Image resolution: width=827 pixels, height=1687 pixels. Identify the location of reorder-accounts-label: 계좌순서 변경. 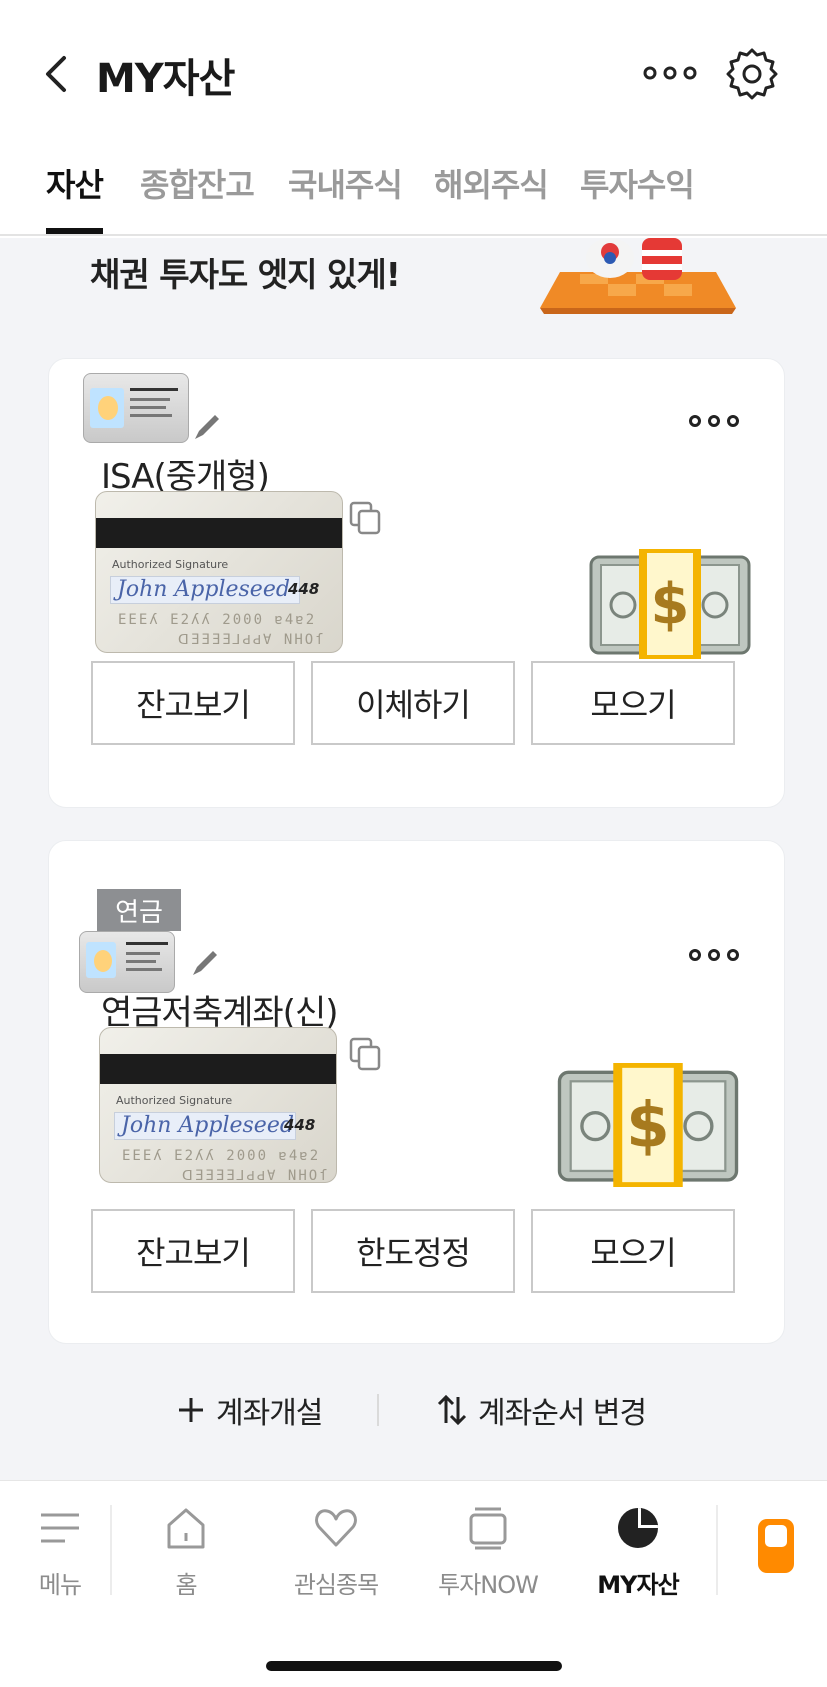
(562, 1413).